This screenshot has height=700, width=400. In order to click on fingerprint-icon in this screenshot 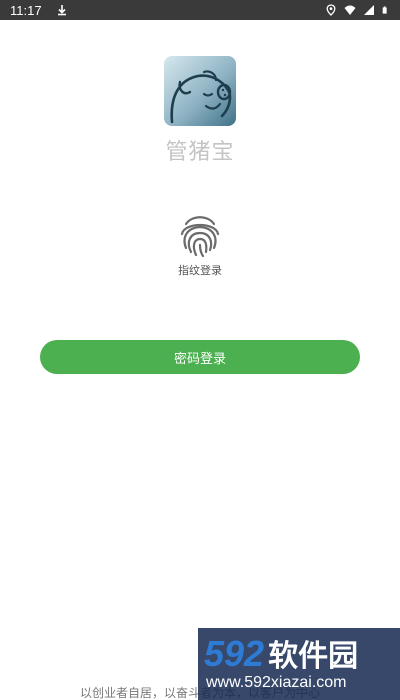, I will do `click(200, 237)`.